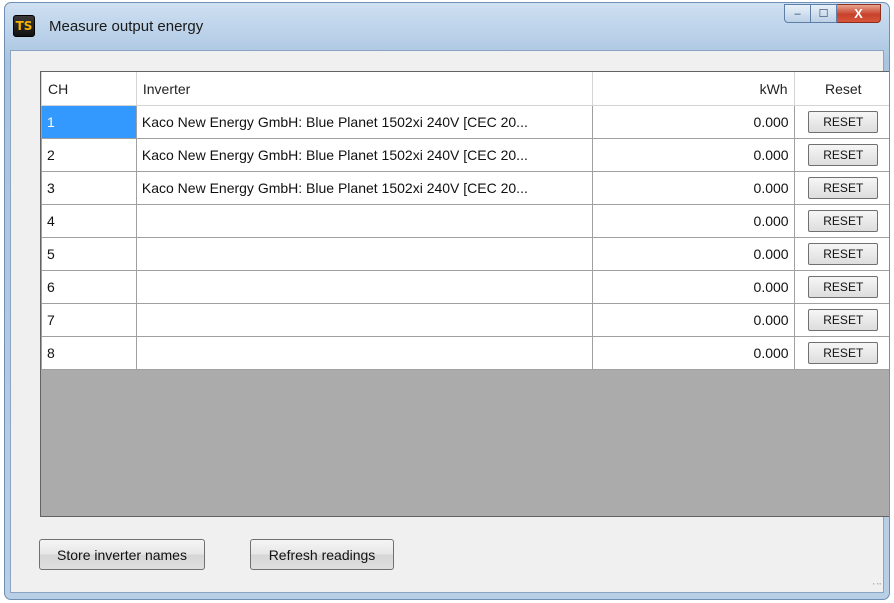 This screenshot has height=603, width=894. I want to click on maximize-button: ☐, so click(824, 13).